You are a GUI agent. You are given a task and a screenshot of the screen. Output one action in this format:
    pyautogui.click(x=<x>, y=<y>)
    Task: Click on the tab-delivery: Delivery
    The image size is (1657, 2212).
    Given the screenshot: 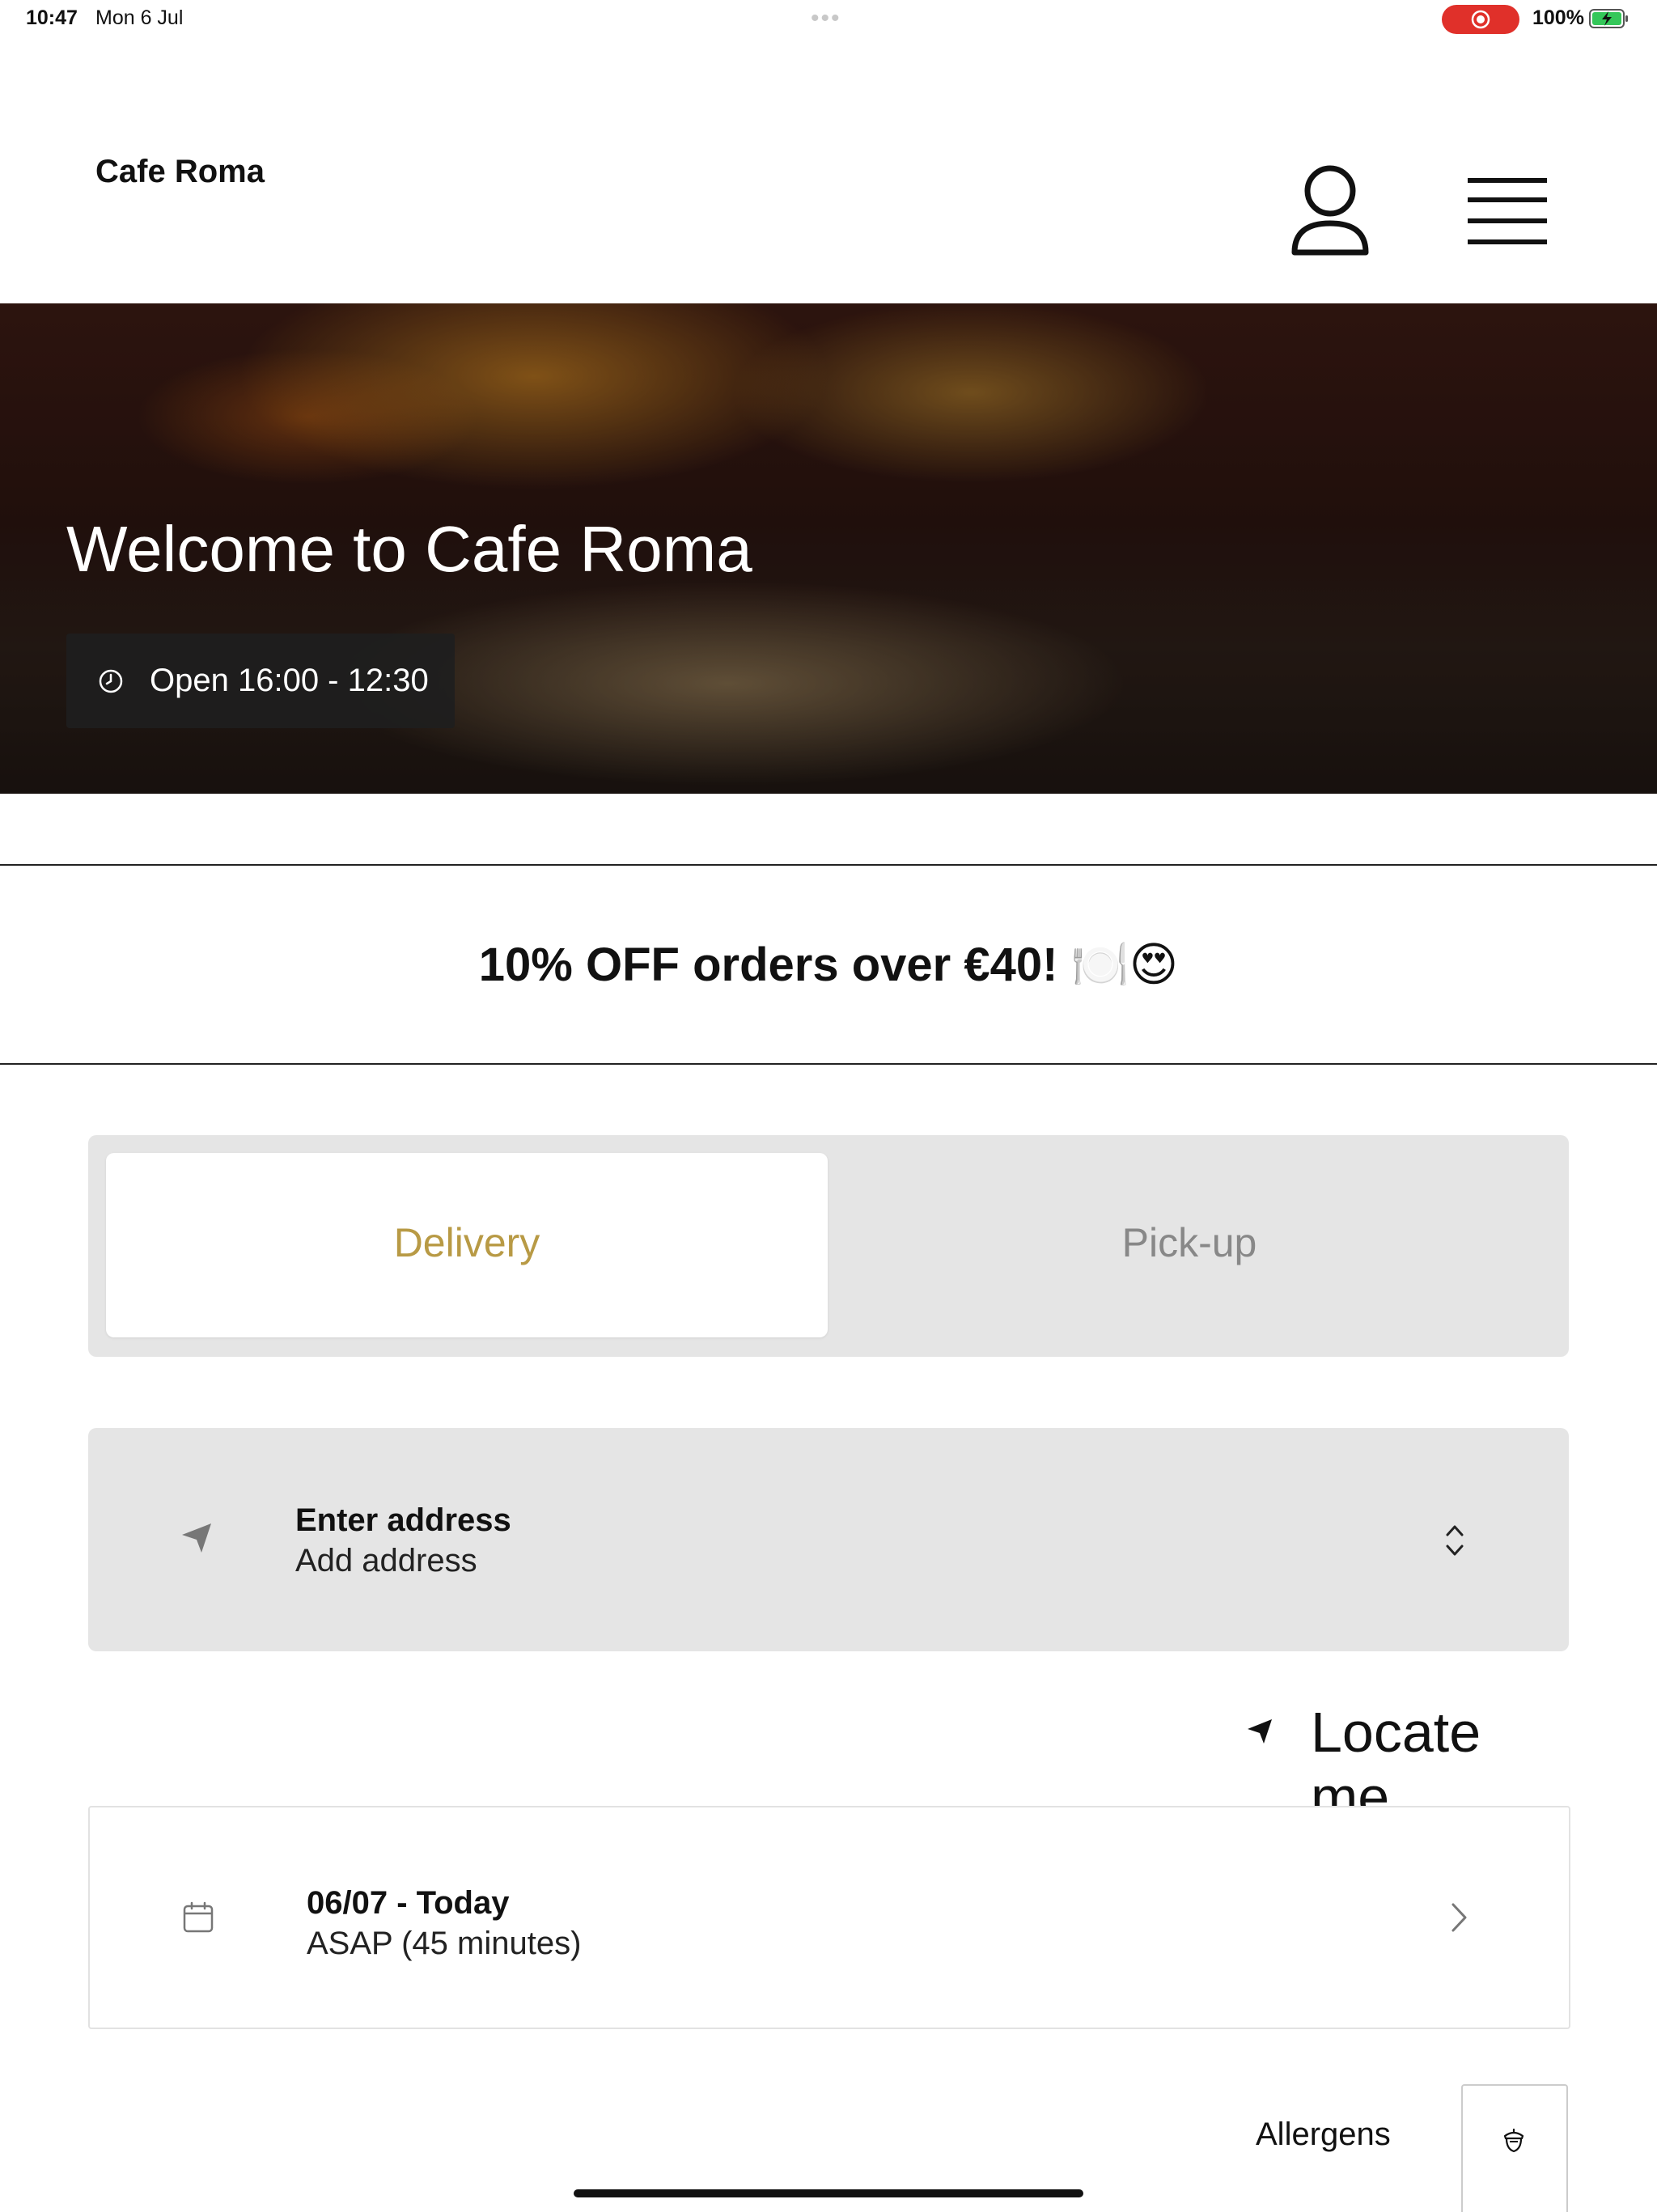 What is the action you would take?
    pyautogui.click(x=467, y=1245)
    